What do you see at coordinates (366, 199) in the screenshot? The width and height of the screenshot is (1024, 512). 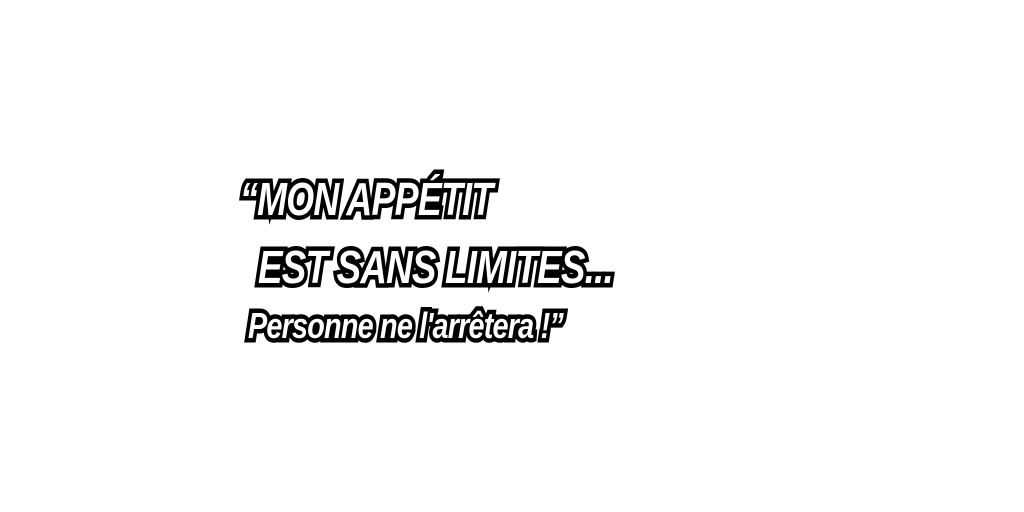 I see `quote-line-1: “MON APPÉTIT` at bounding box center [366, 199].